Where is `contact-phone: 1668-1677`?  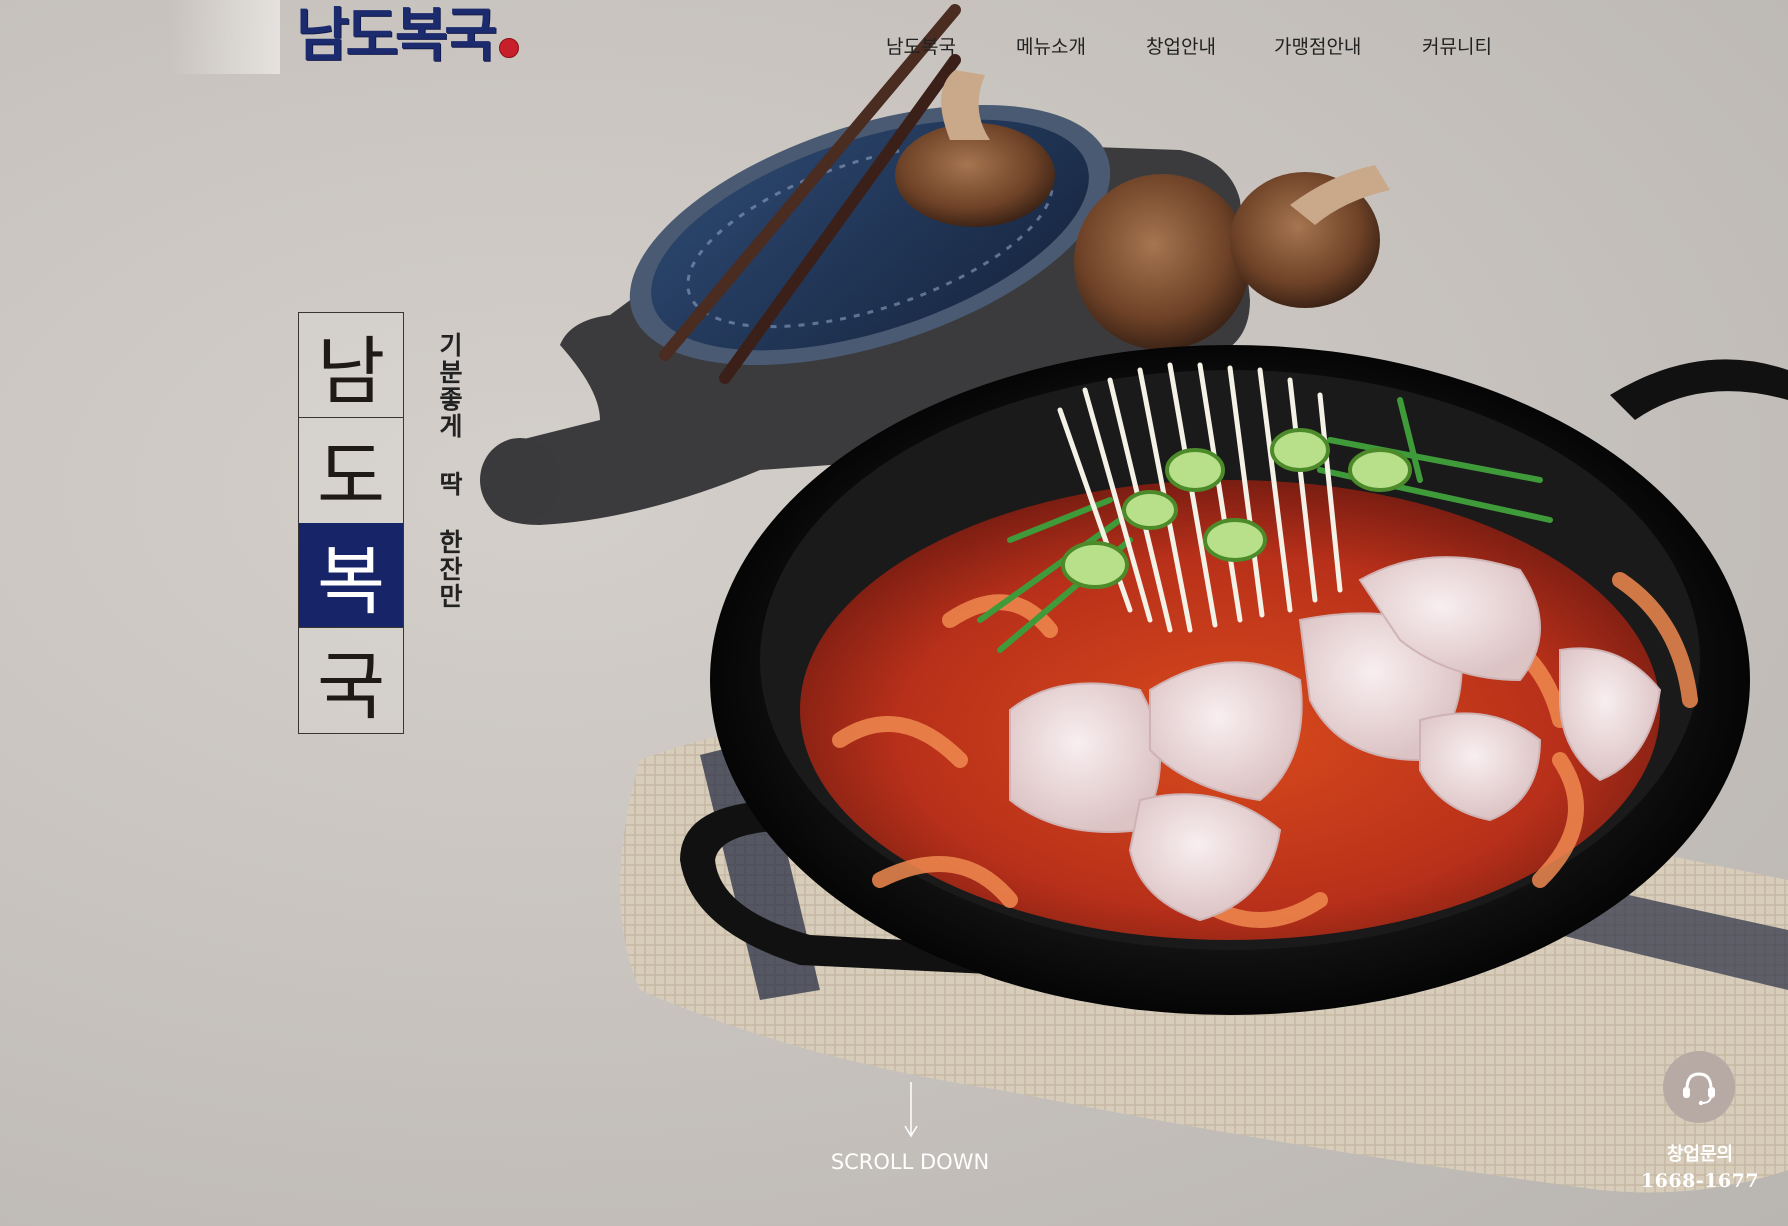
contact-phone: 1668-1677 is located at coordinates (1700, 1181).